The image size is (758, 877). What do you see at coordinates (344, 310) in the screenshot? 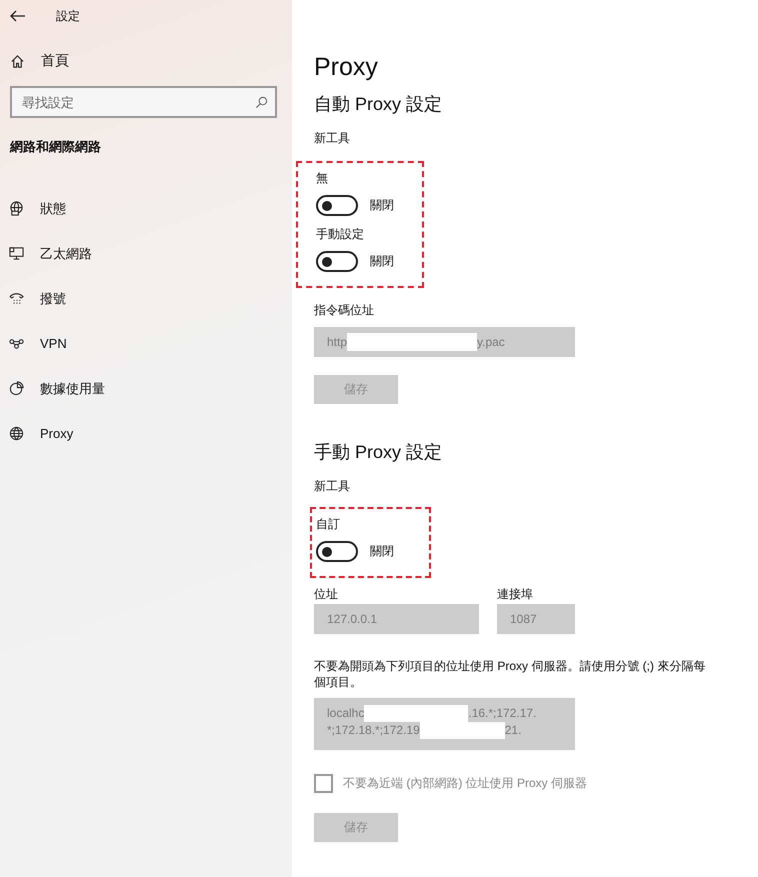
I see `field-label: 指令碼位址` at bounding box center [344, 310].